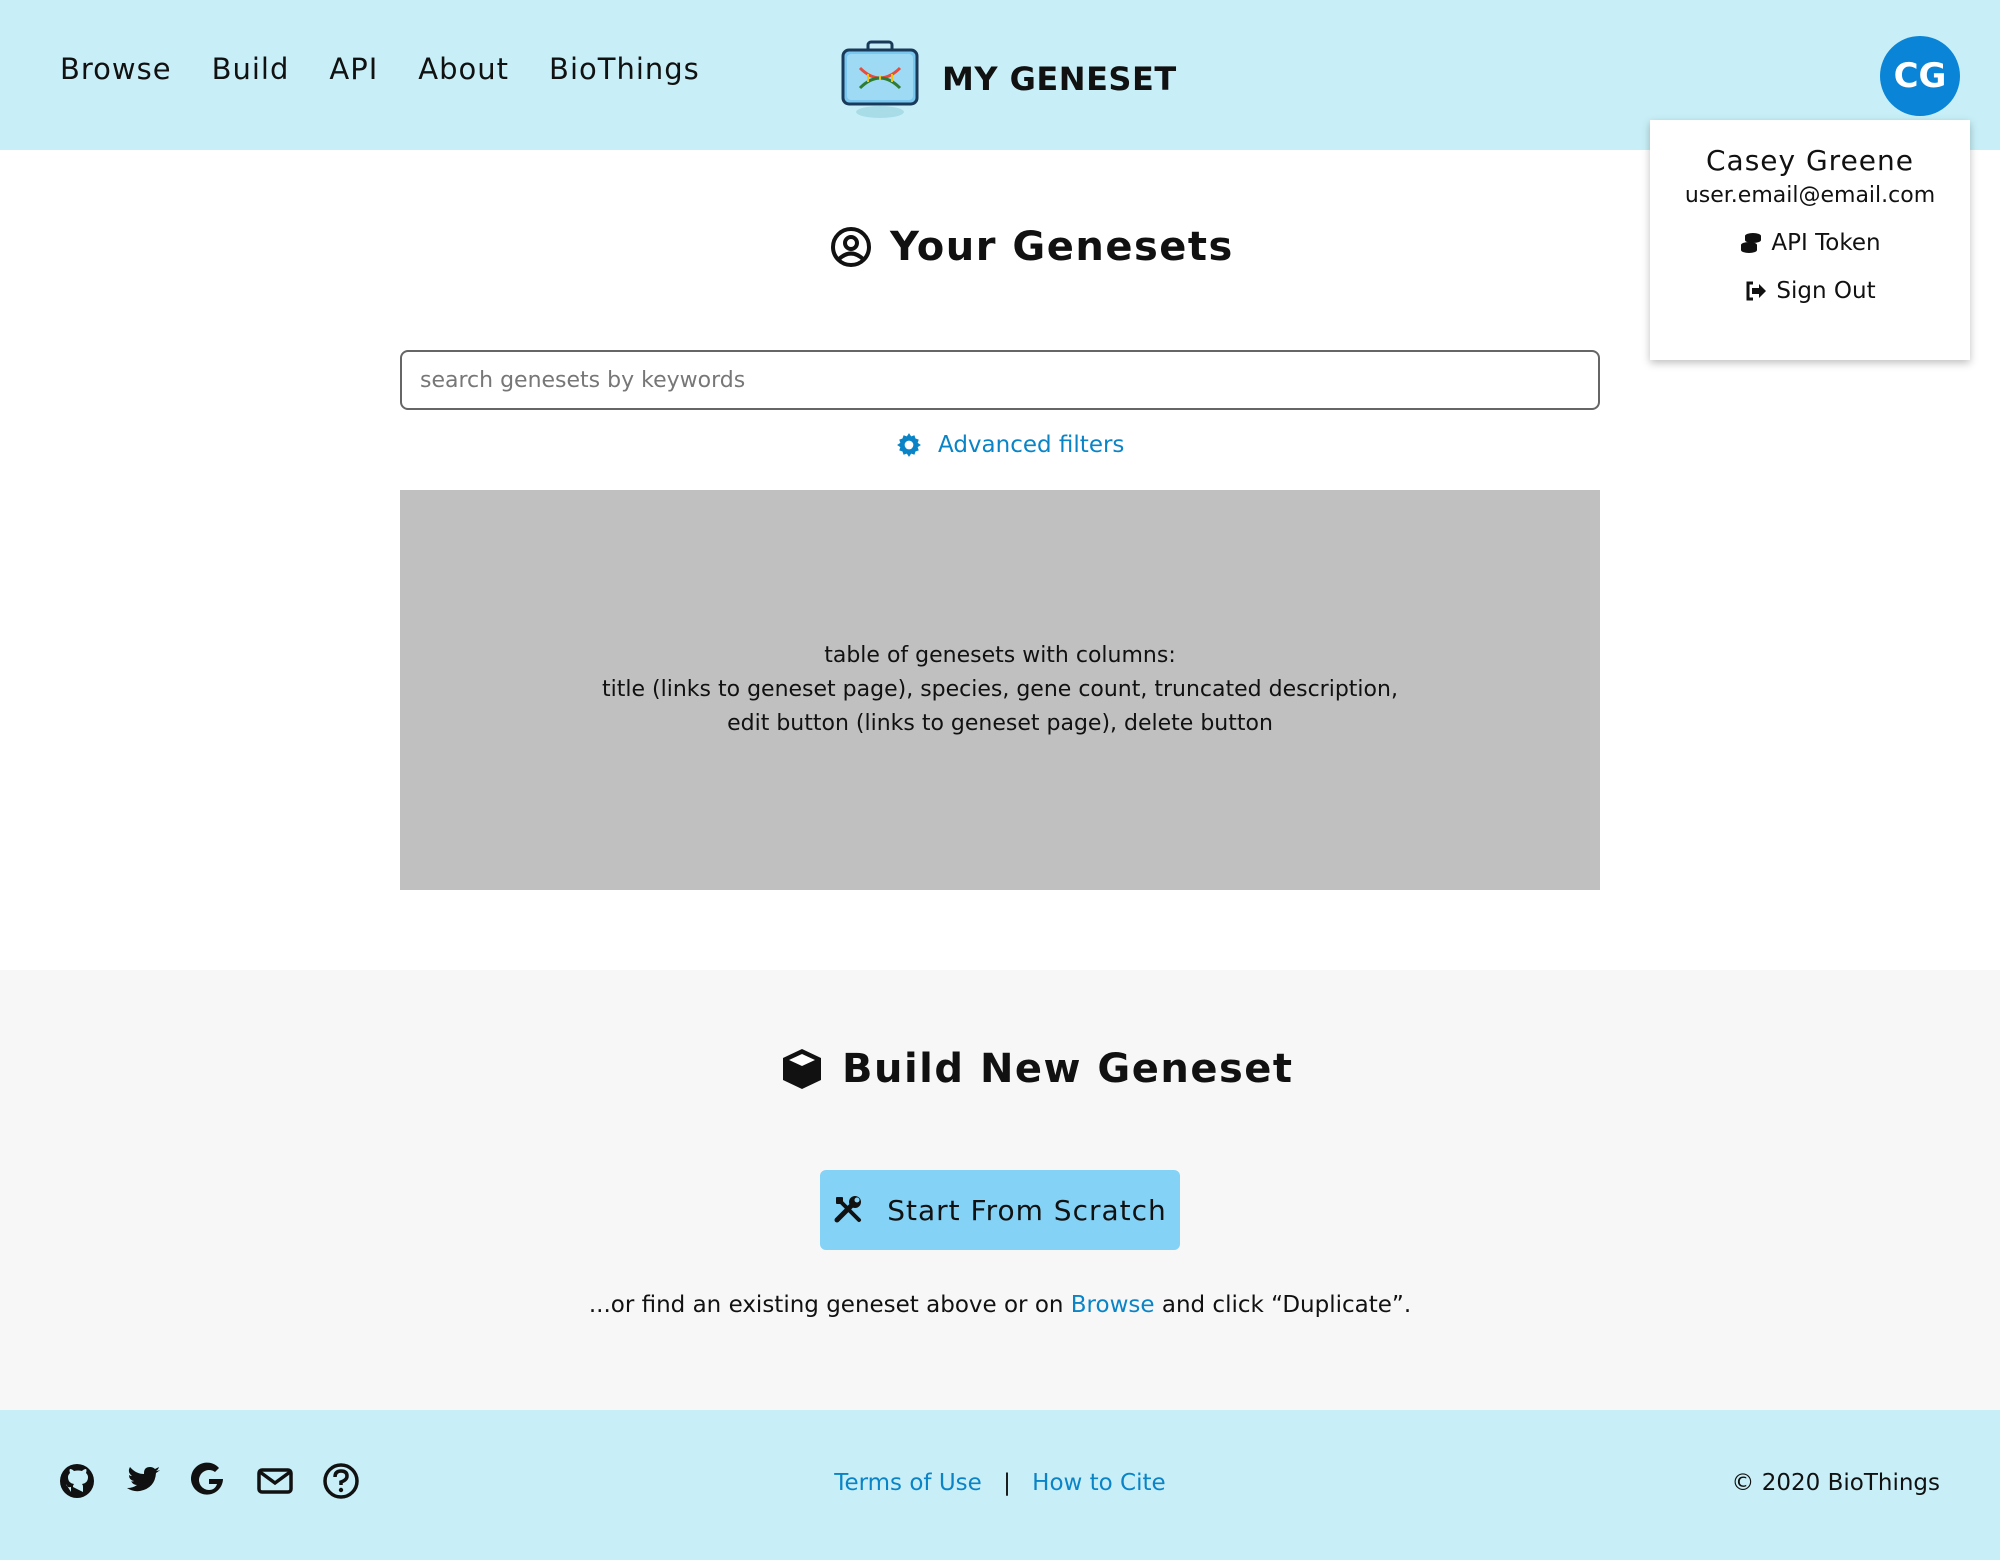 Image resolution: width=2000 pixels, height=1560 pixels. I want to click on placeholder-line: table of genesets with columns:, so click(1000, 655).